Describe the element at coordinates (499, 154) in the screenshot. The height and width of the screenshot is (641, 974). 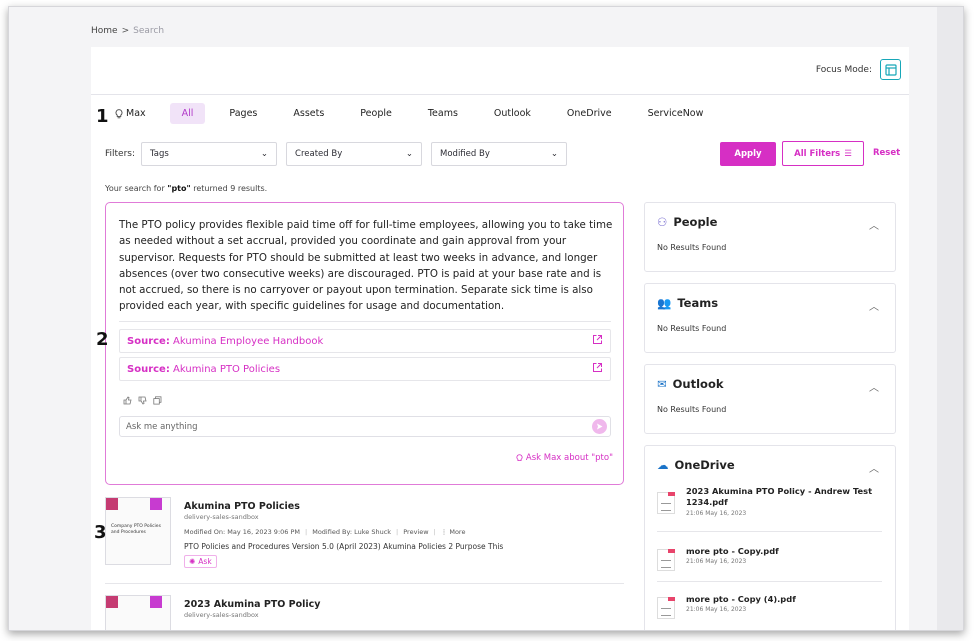
I see `modified-by-dropdown: Modified By ⌄` at that location.